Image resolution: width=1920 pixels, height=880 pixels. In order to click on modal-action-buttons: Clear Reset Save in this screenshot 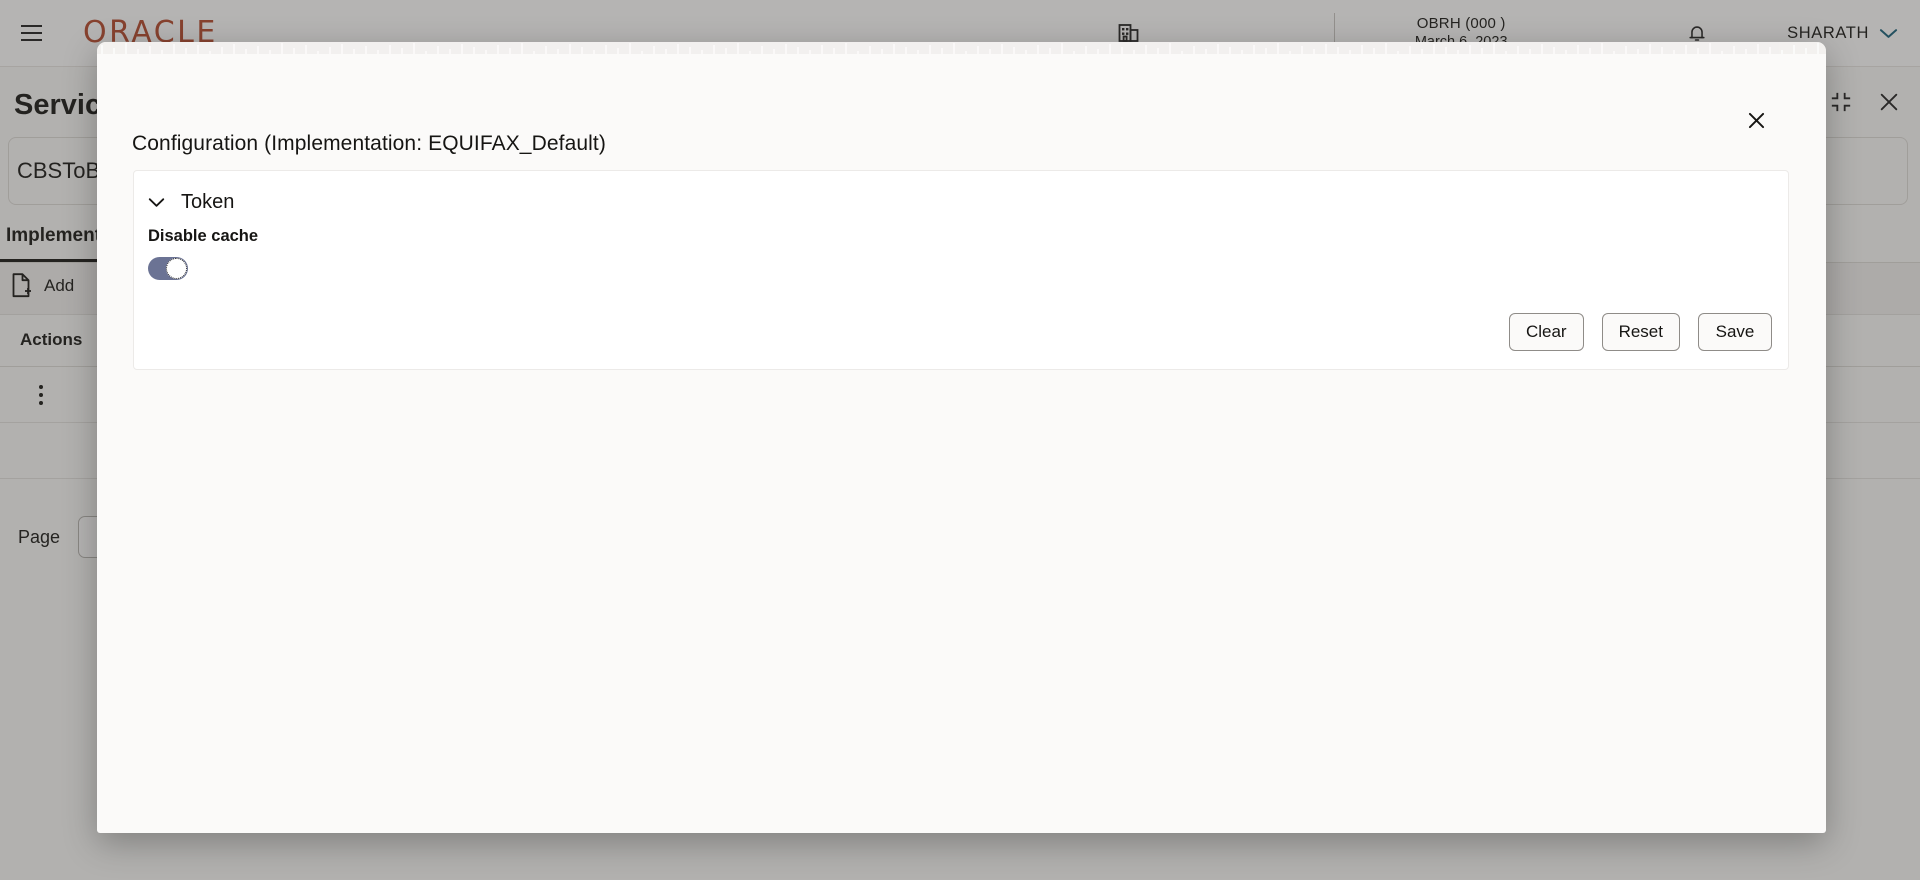, I will do `click(1640, 332)`.